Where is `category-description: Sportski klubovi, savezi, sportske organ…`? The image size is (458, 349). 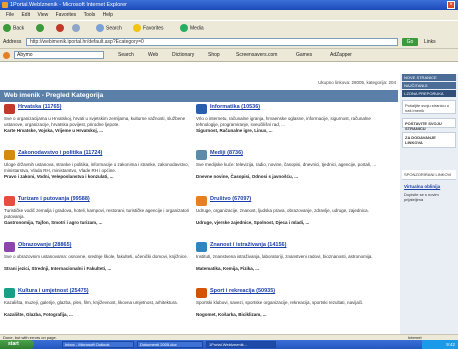 category-description: Sportski klubovi, savezi, sportske organ… is located at coordinates (280, 302).